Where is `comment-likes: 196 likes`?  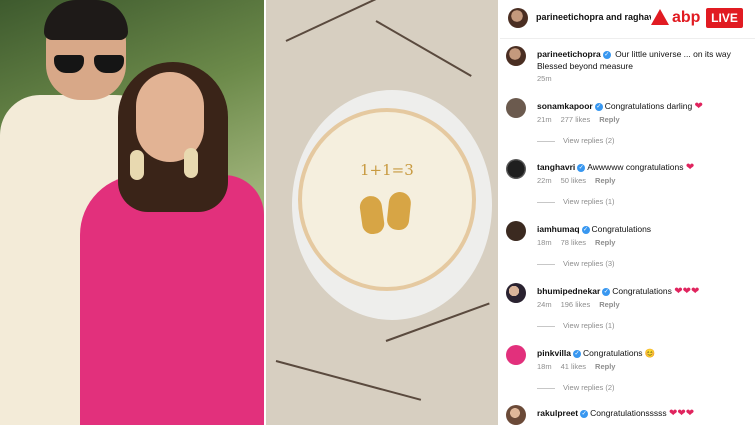
comment-likes: 196 likes is located at coordinates (576, 304).